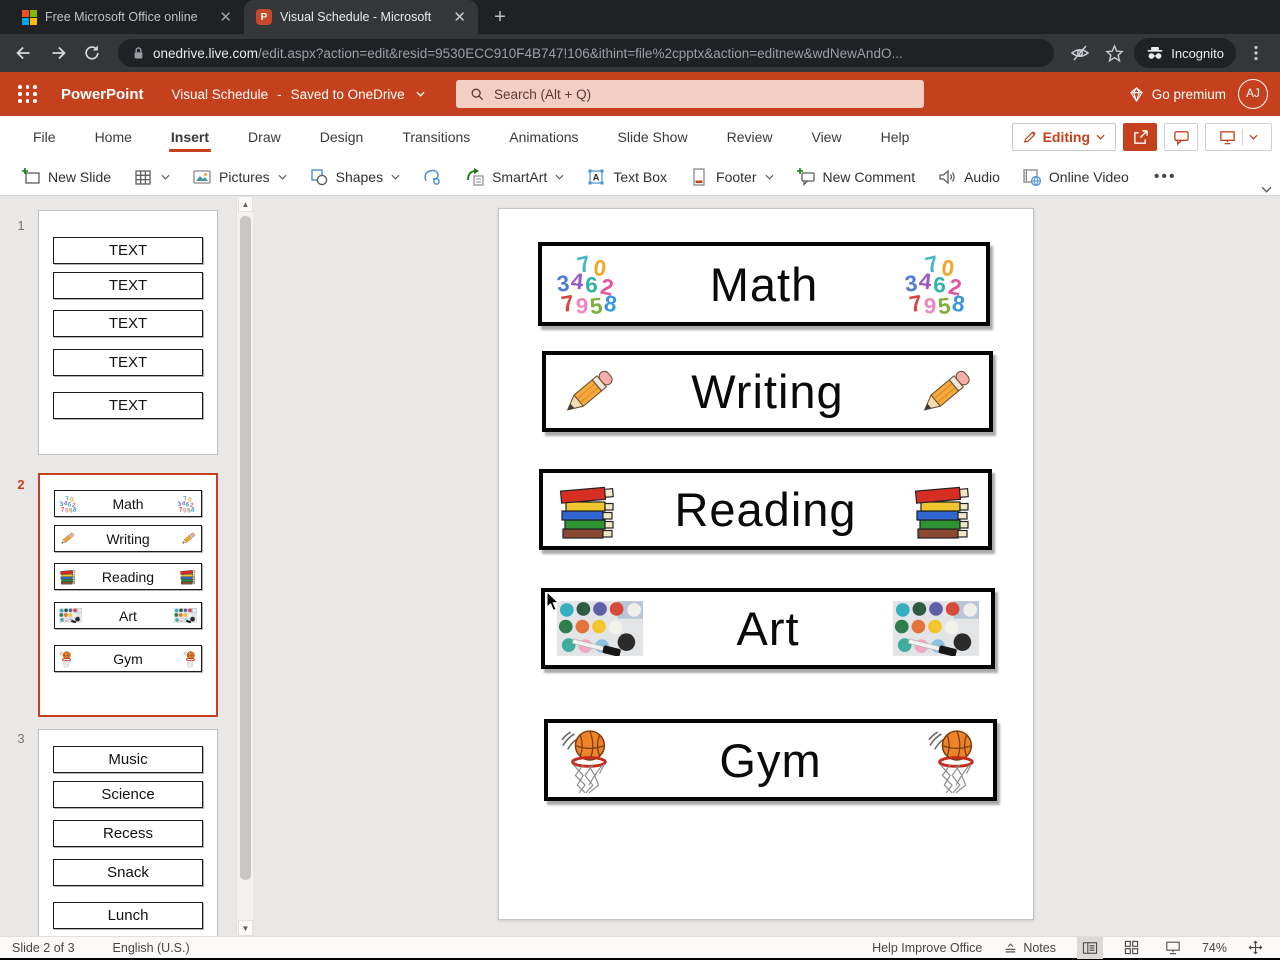  Describe the element at coordinates (767, 391) in the screenshot. I see `schedule-row-writing: Writing` at that location.